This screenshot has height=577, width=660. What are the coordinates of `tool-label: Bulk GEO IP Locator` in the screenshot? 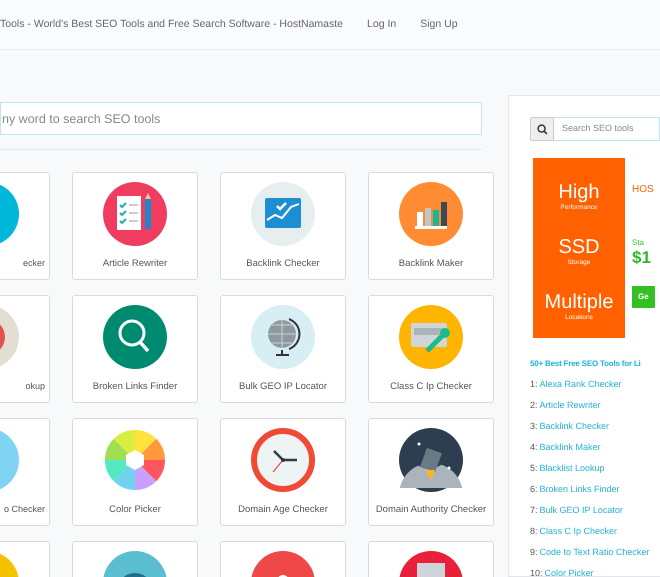 It's located at (282, 387).